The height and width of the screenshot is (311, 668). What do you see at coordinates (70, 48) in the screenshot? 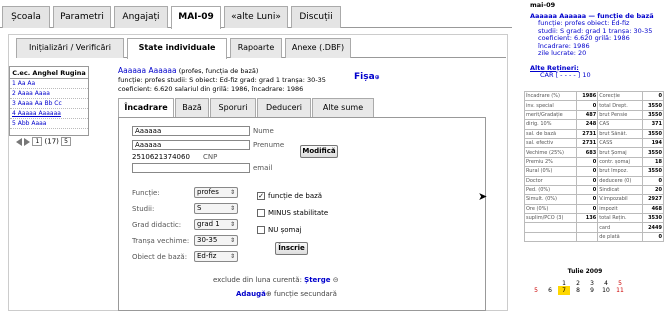
I see `tab-initializari: Inițializări / Verificări` at bounding box center [70, 48].